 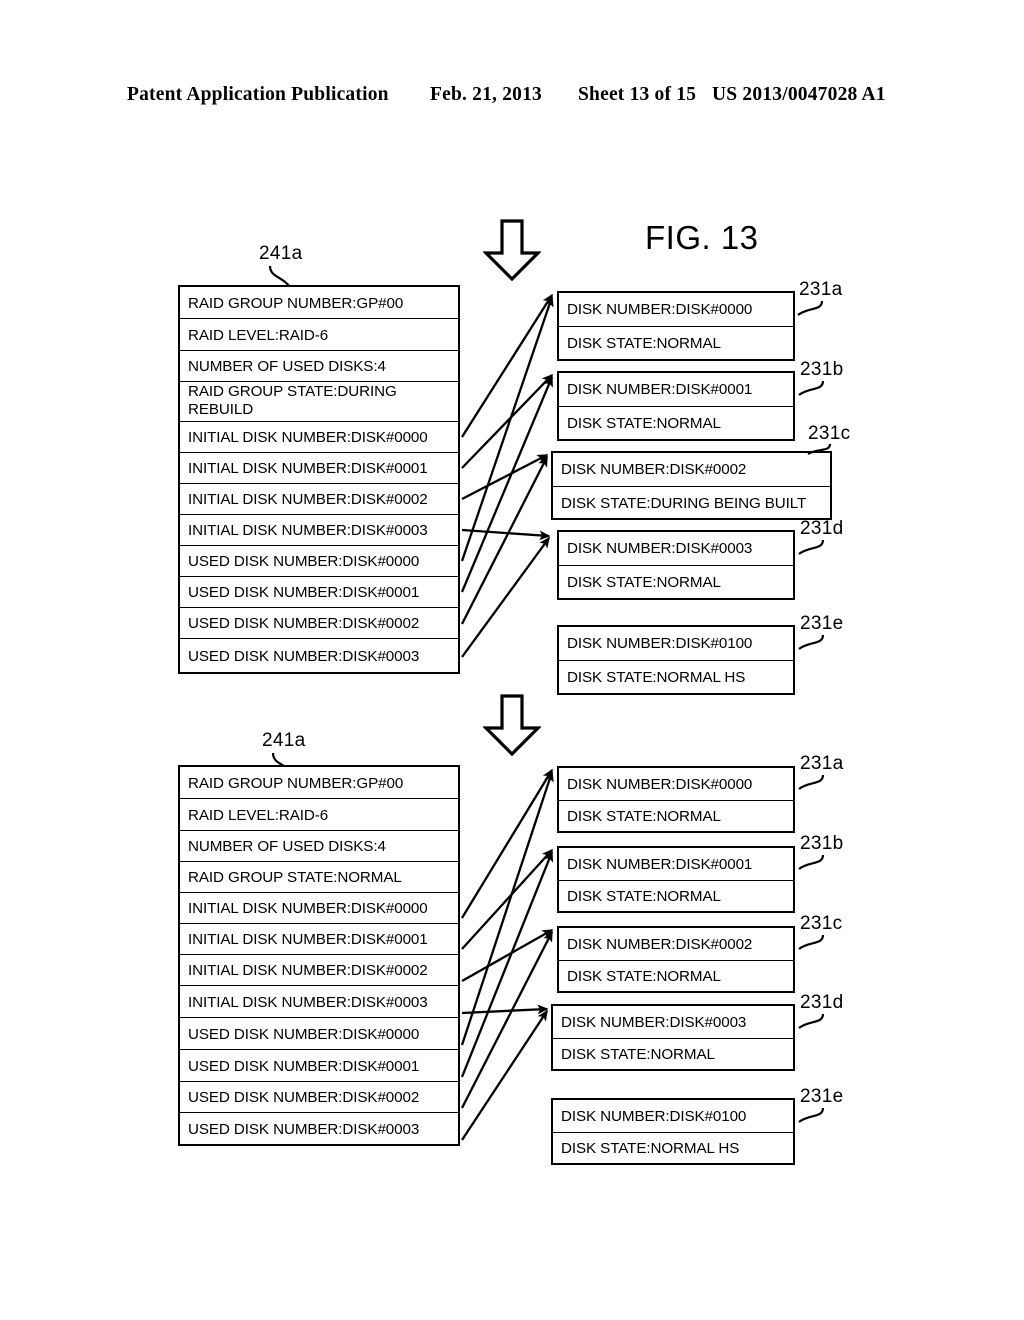 What do you see at coordinates (319, 366) in the screenshot?
I see `table-row: NUMBER OF USED DISKS:4` at bounding box center [319, 366].